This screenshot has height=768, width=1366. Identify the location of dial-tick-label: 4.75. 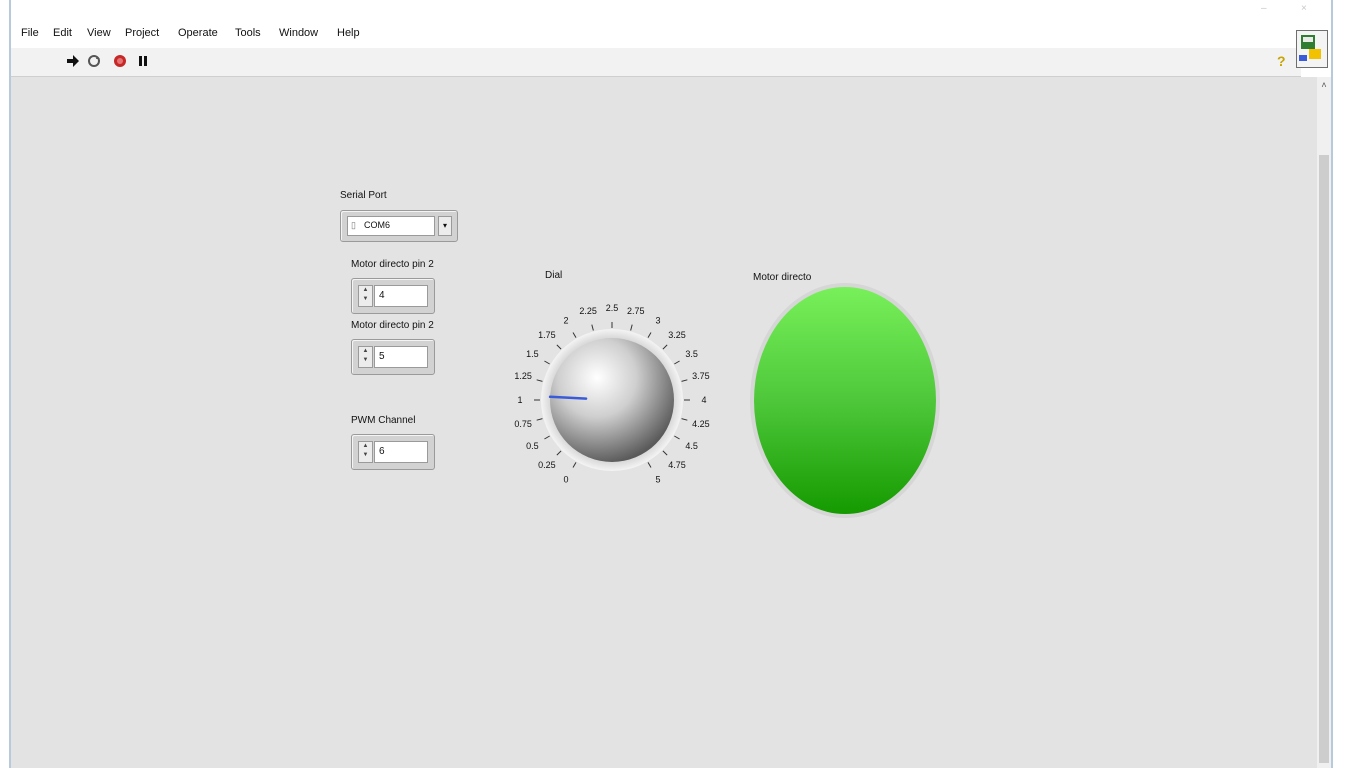
(677, 465).